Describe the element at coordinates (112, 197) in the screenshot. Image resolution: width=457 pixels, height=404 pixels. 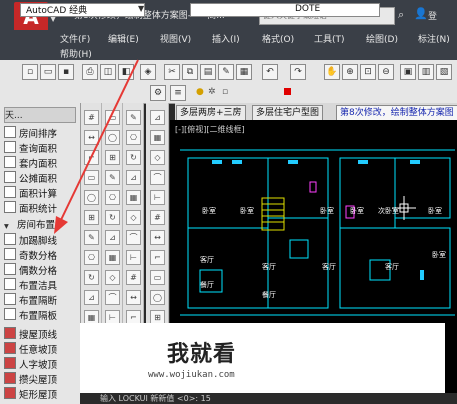
I see `tangent-tool-icon: ⎔` at that location.